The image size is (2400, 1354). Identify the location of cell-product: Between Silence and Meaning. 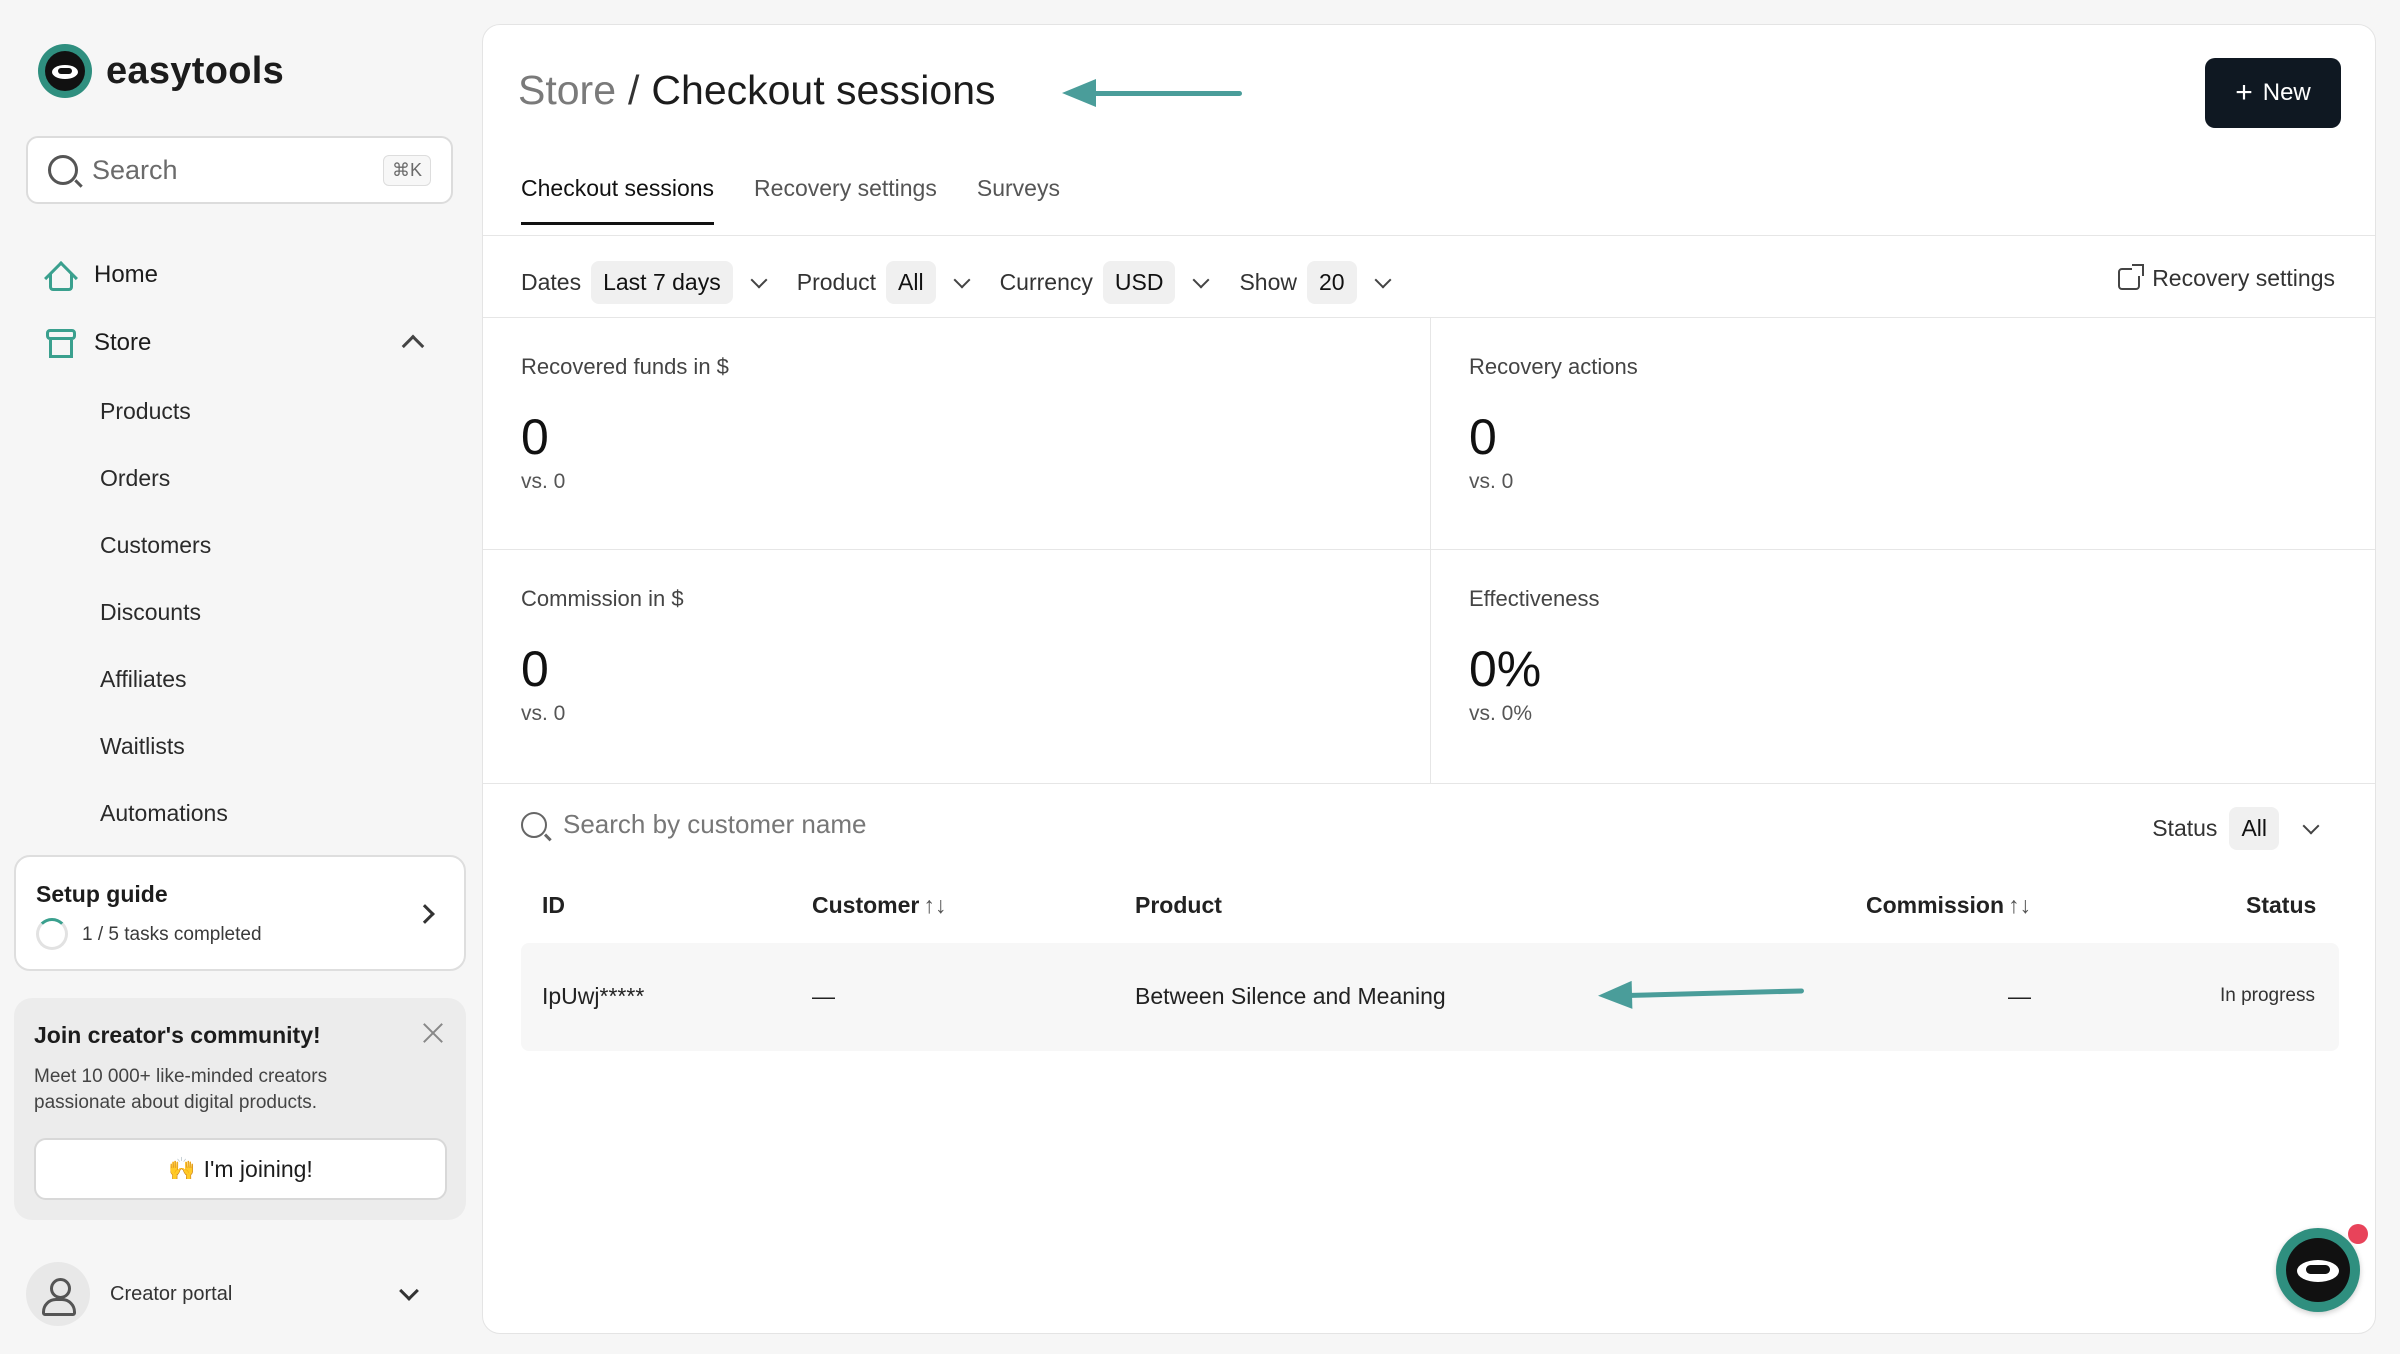
(1290, 996).